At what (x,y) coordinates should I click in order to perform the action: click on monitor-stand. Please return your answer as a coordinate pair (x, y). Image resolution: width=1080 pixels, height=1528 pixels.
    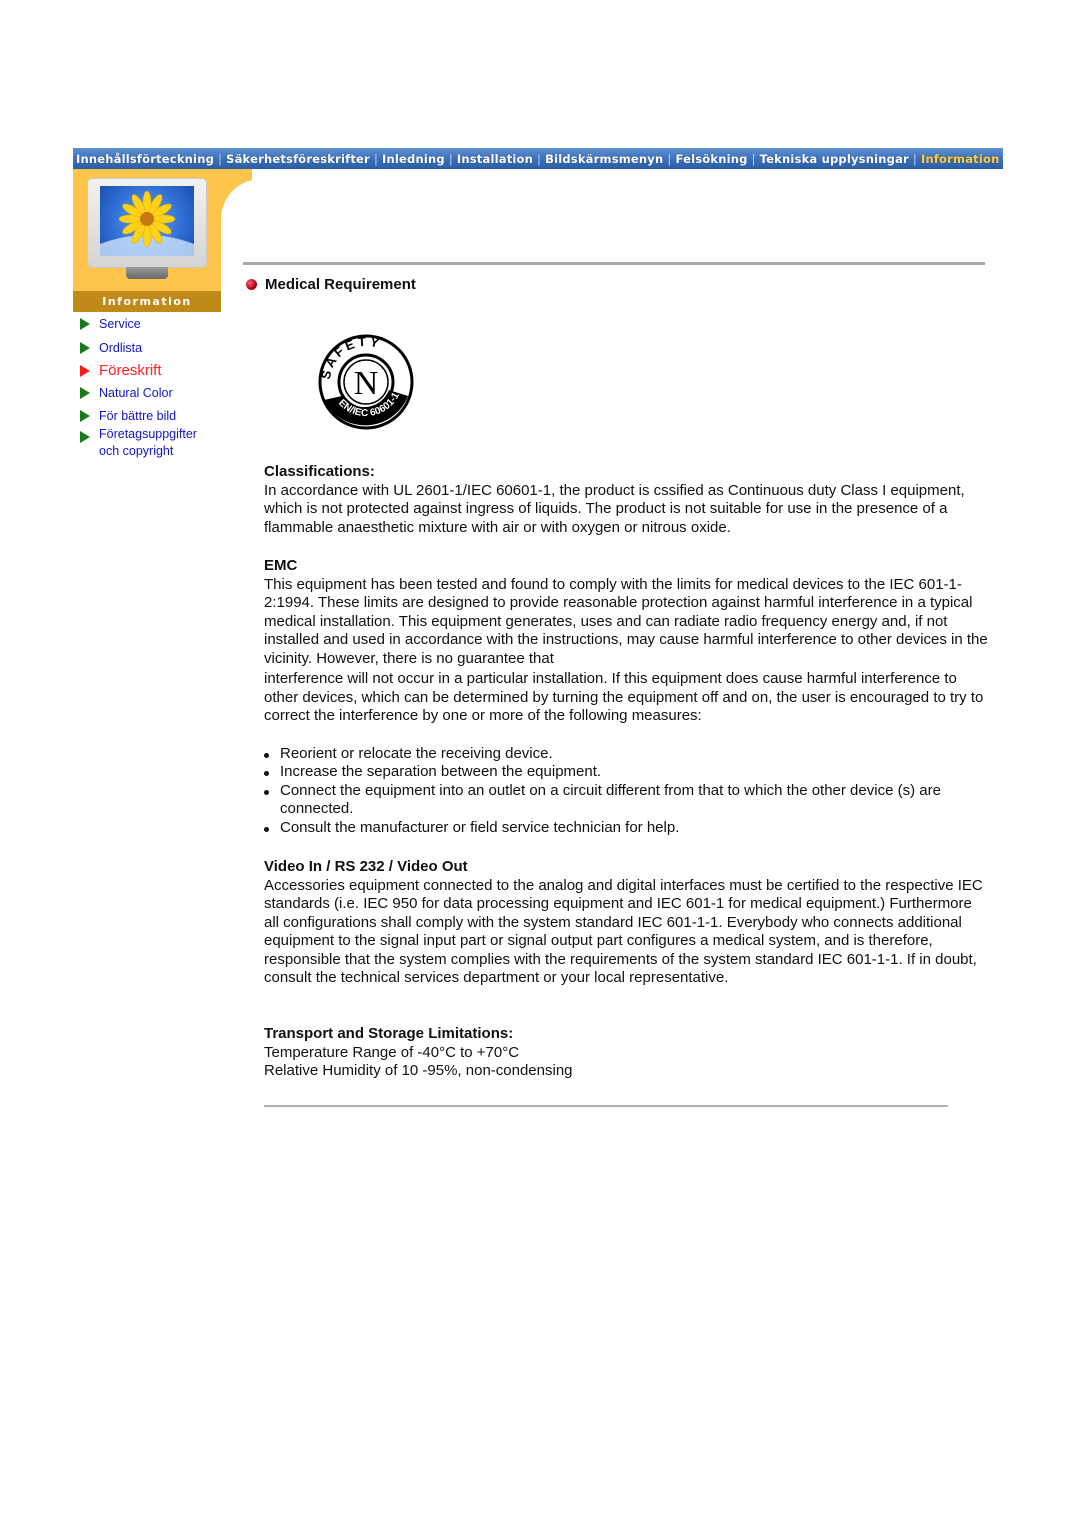
    Looking at the image, I should click on (147, 273).